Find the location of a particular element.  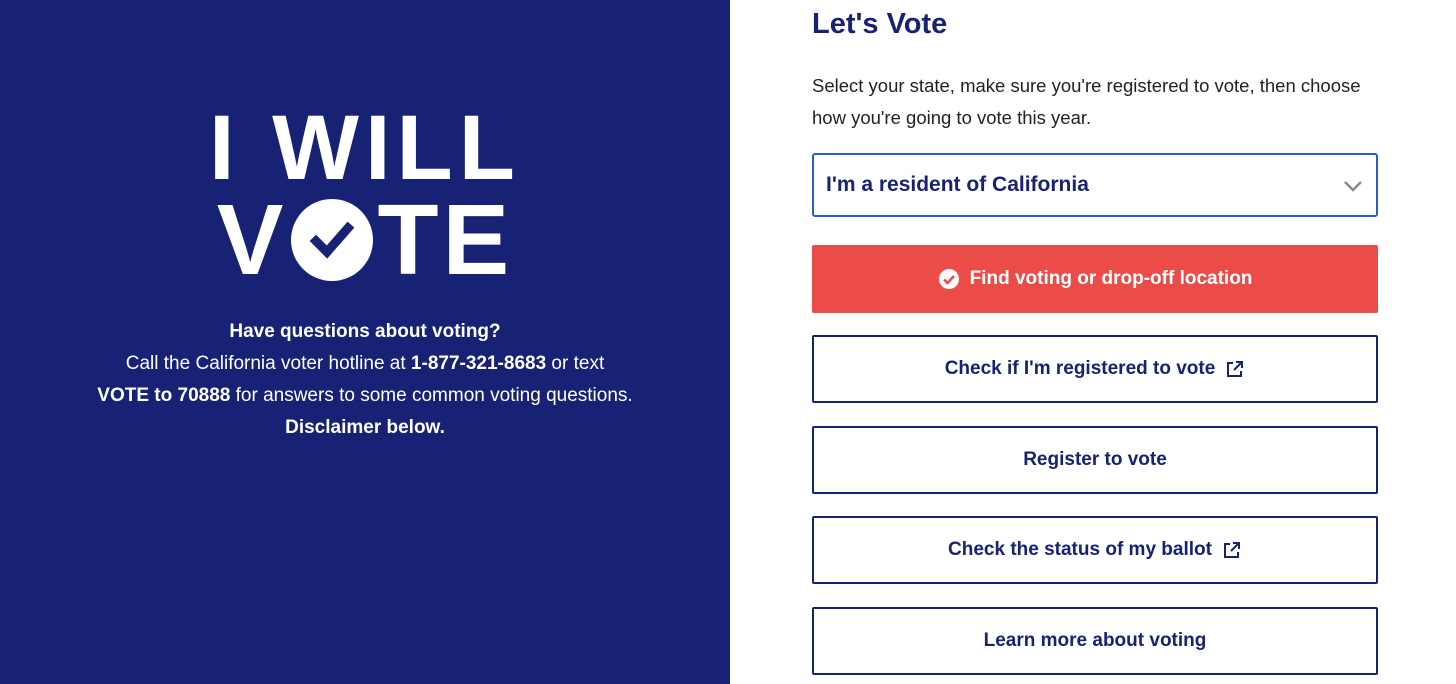

check-registration-button: Check if I'm registered to vote is located at coordinates (1095, 369).